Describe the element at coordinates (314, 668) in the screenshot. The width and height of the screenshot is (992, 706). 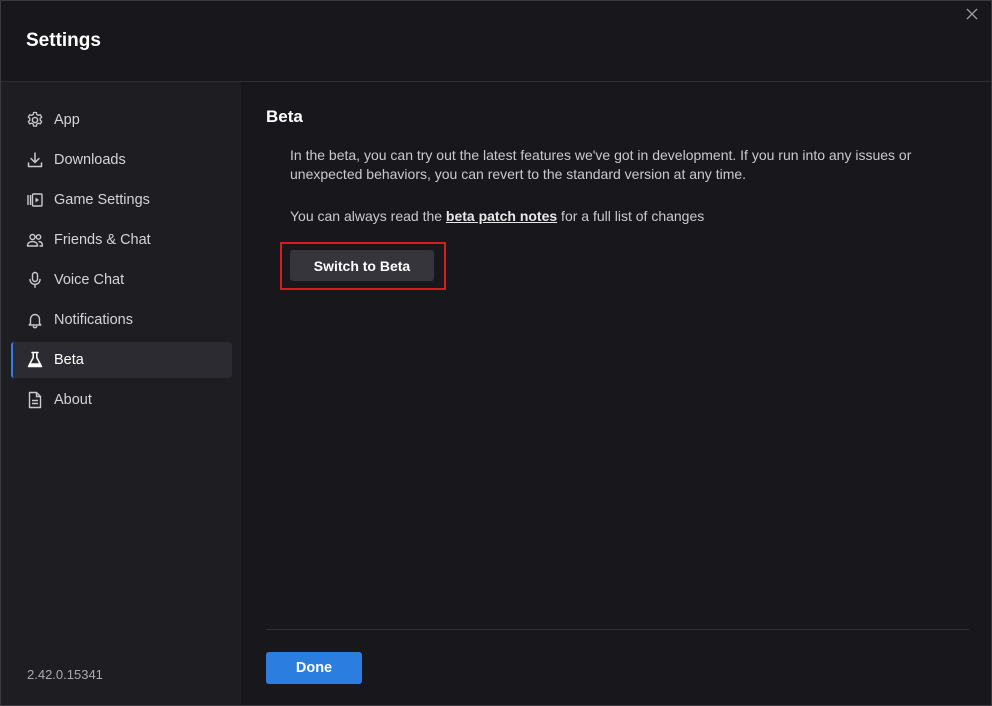
I see `done-button: Done` at that location.